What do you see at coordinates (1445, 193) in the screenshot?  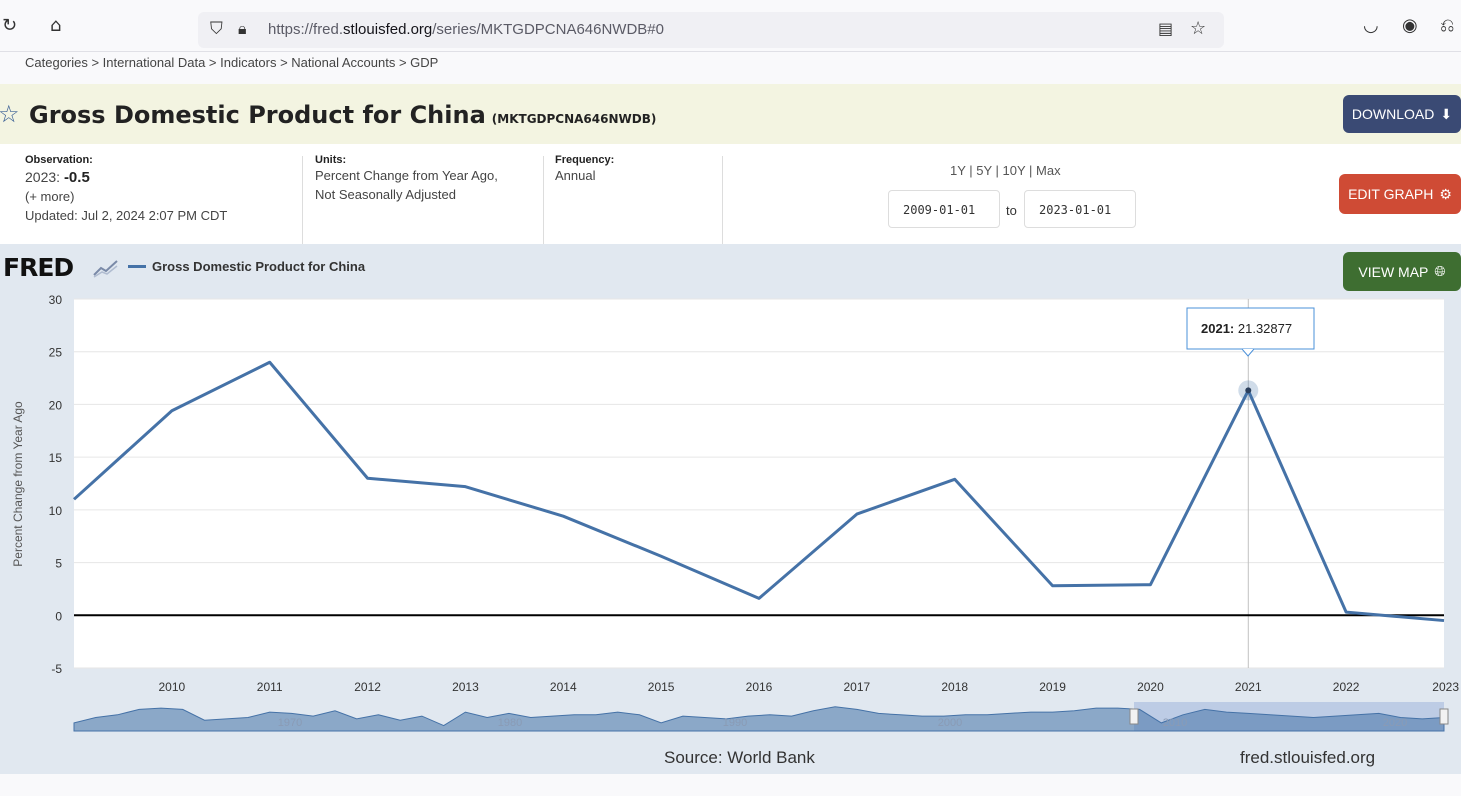 I see `gear-icon: ⚙` at bounding box center [1445, 193].